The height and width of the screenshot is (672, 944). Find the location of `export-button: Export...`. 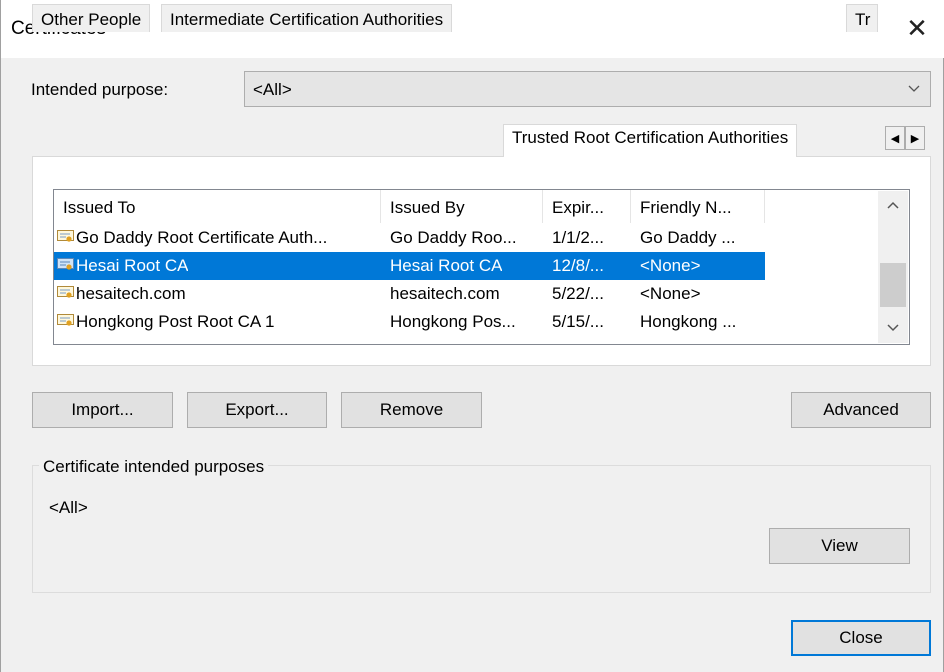

export-button: Export... is located at coordinates (257, 410).